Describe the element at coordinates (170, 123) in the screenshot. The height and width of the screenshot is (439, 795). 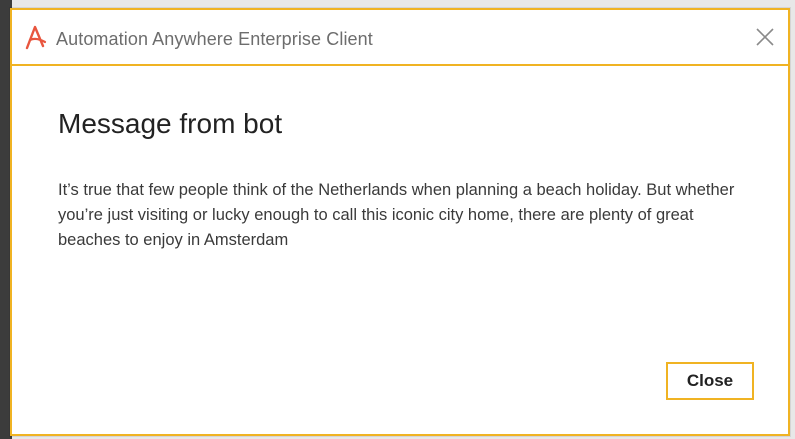
I see `message-heading: Message from bot` at that location.